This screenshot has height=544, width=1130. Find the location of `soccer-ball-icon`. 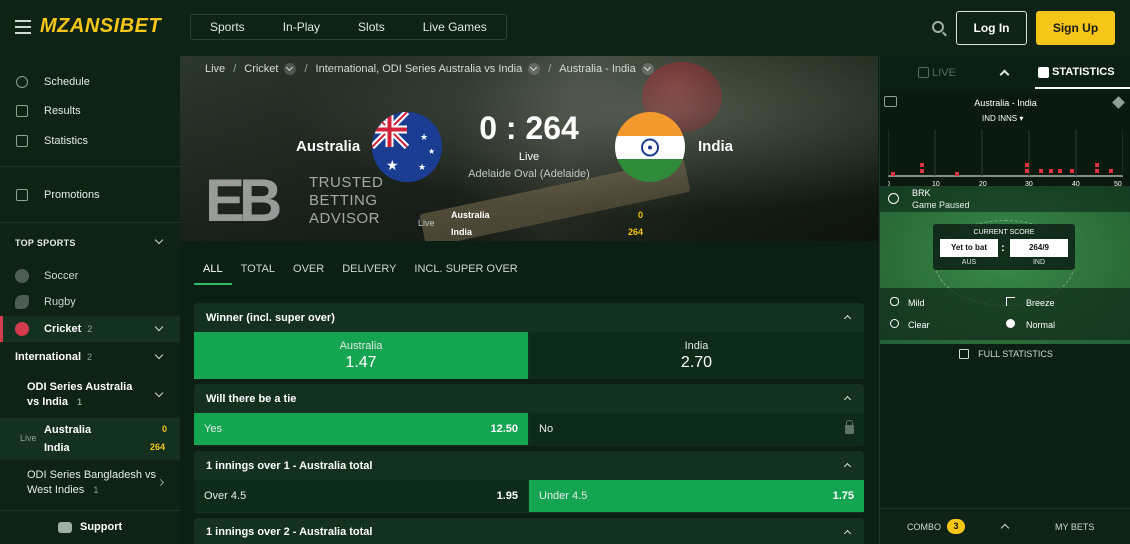

soccer-ball-icon is located at coordinates (22, 276).